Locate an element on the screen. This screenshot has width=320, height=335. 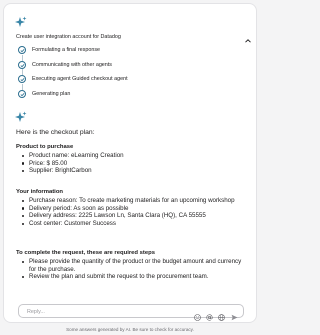
emoji-icon is located at coordinates (197, 314).